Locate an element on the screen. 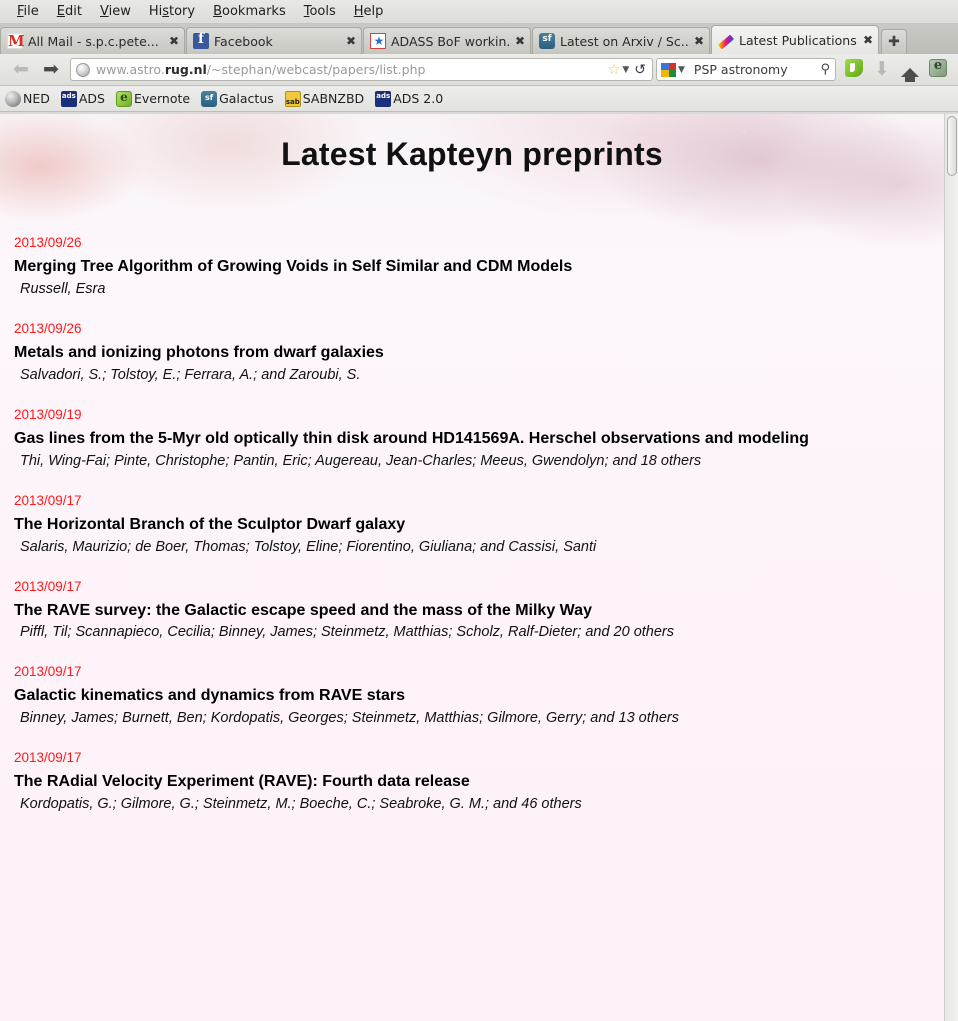 The height and width of the screenshot is (1021, 958). menu-item-help: Help is located at coordinates (369, 11).